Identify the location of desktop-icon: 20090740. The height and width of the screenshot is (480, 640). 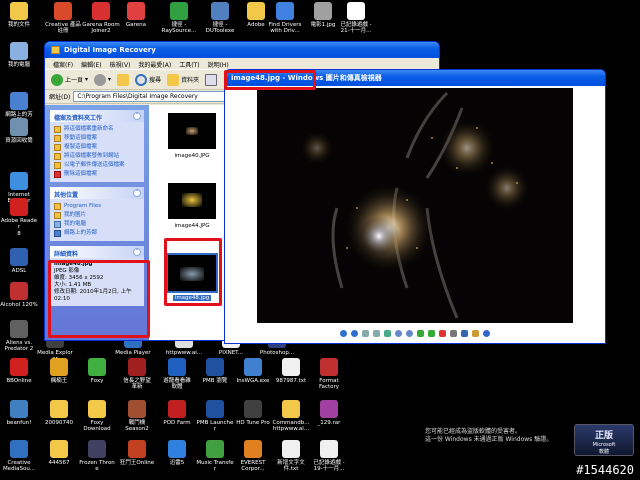
(59, 413).